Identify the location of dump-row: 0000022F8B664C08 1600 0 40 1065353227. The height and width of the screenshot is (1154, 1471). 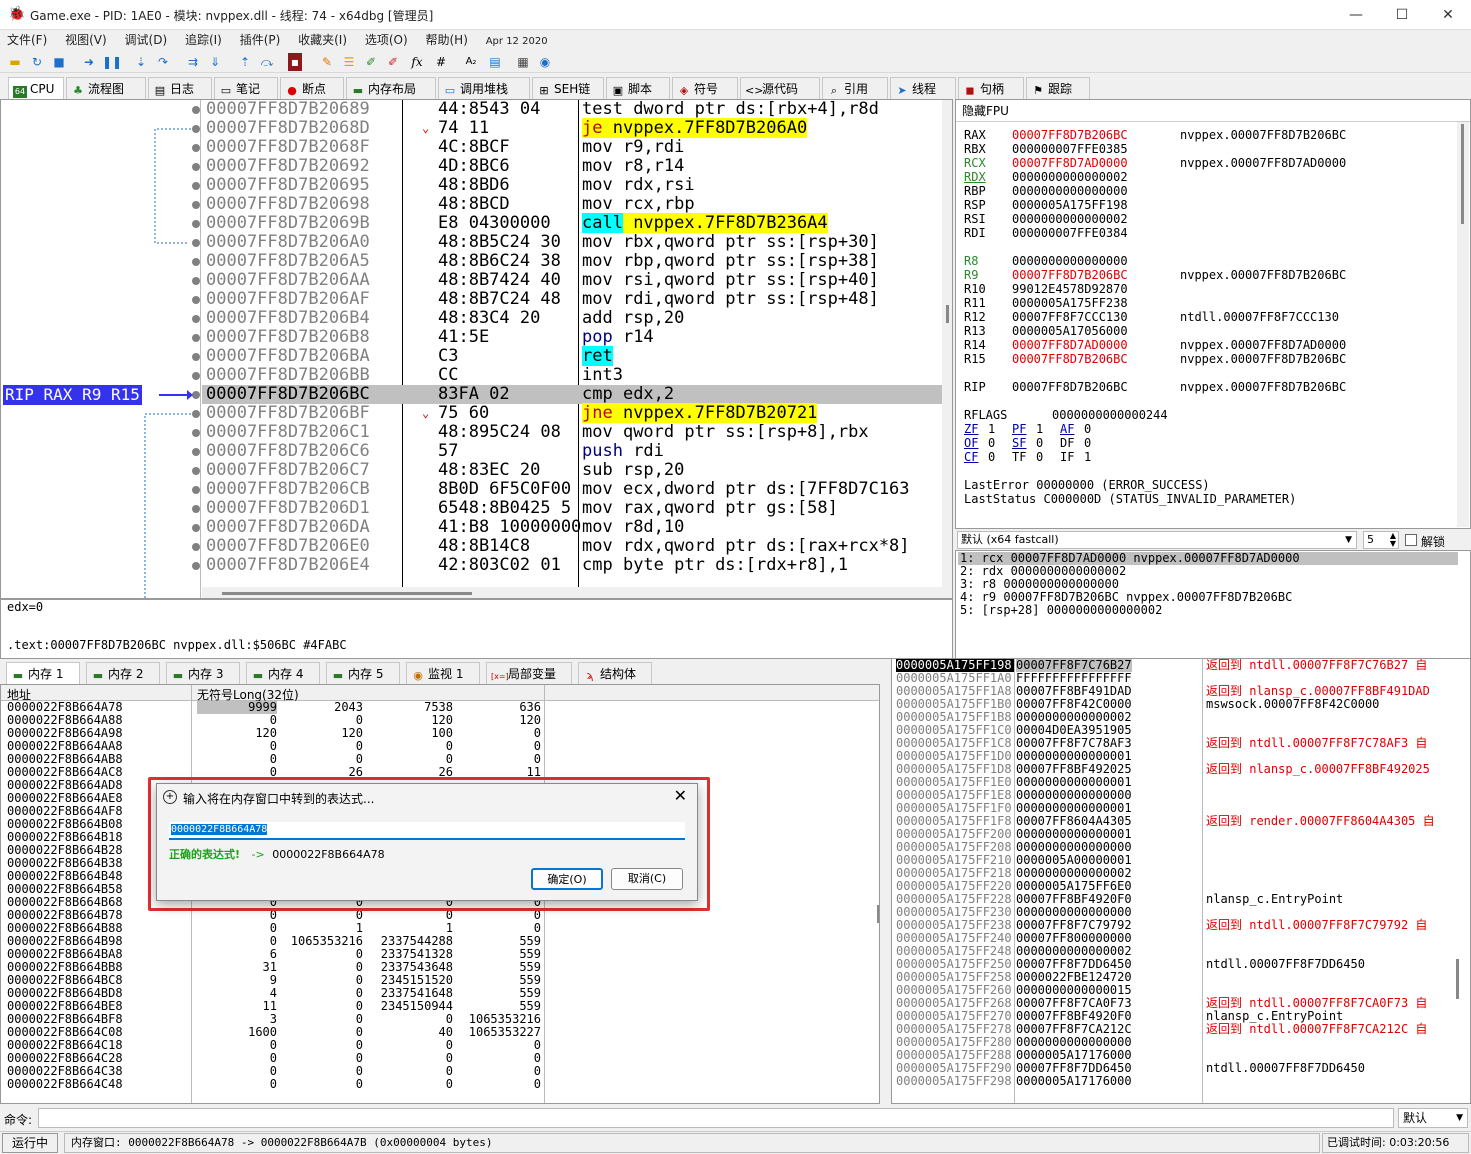
(440, 1032).